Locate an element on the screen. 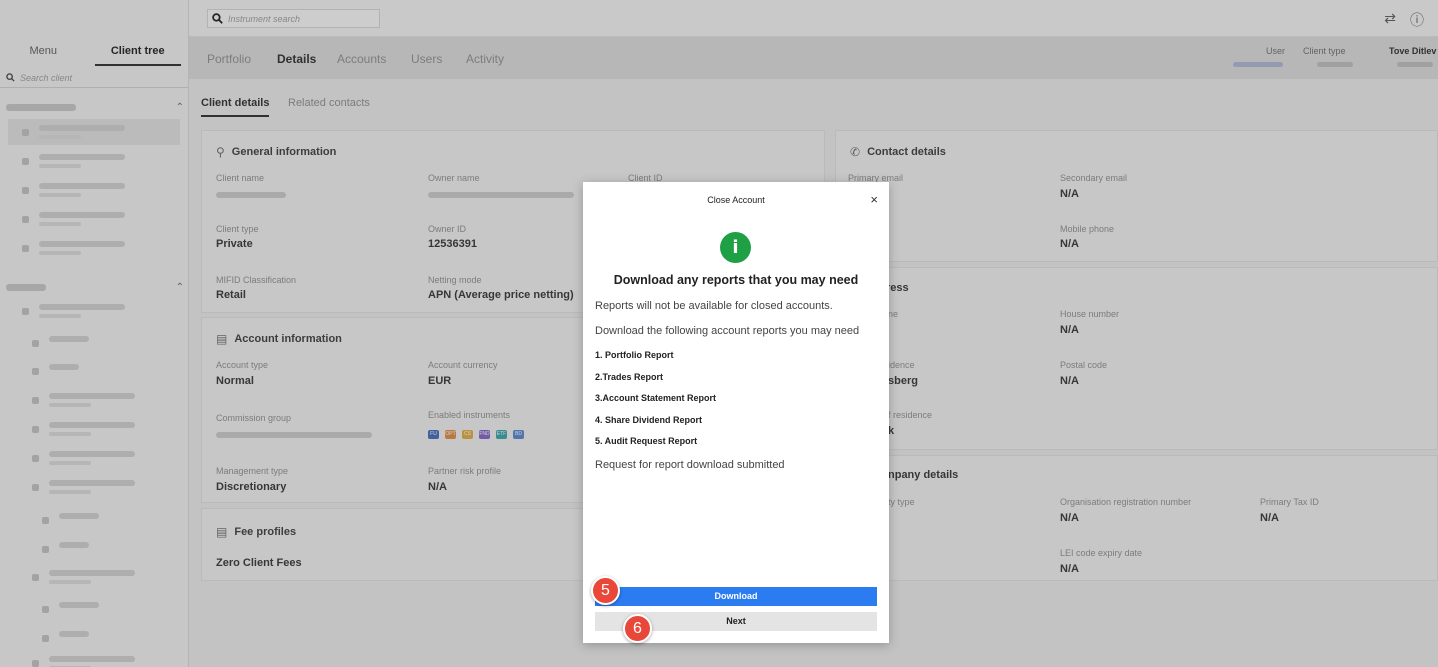  report-item: 3.Account Statement Report is located at coordinates (656, 398).